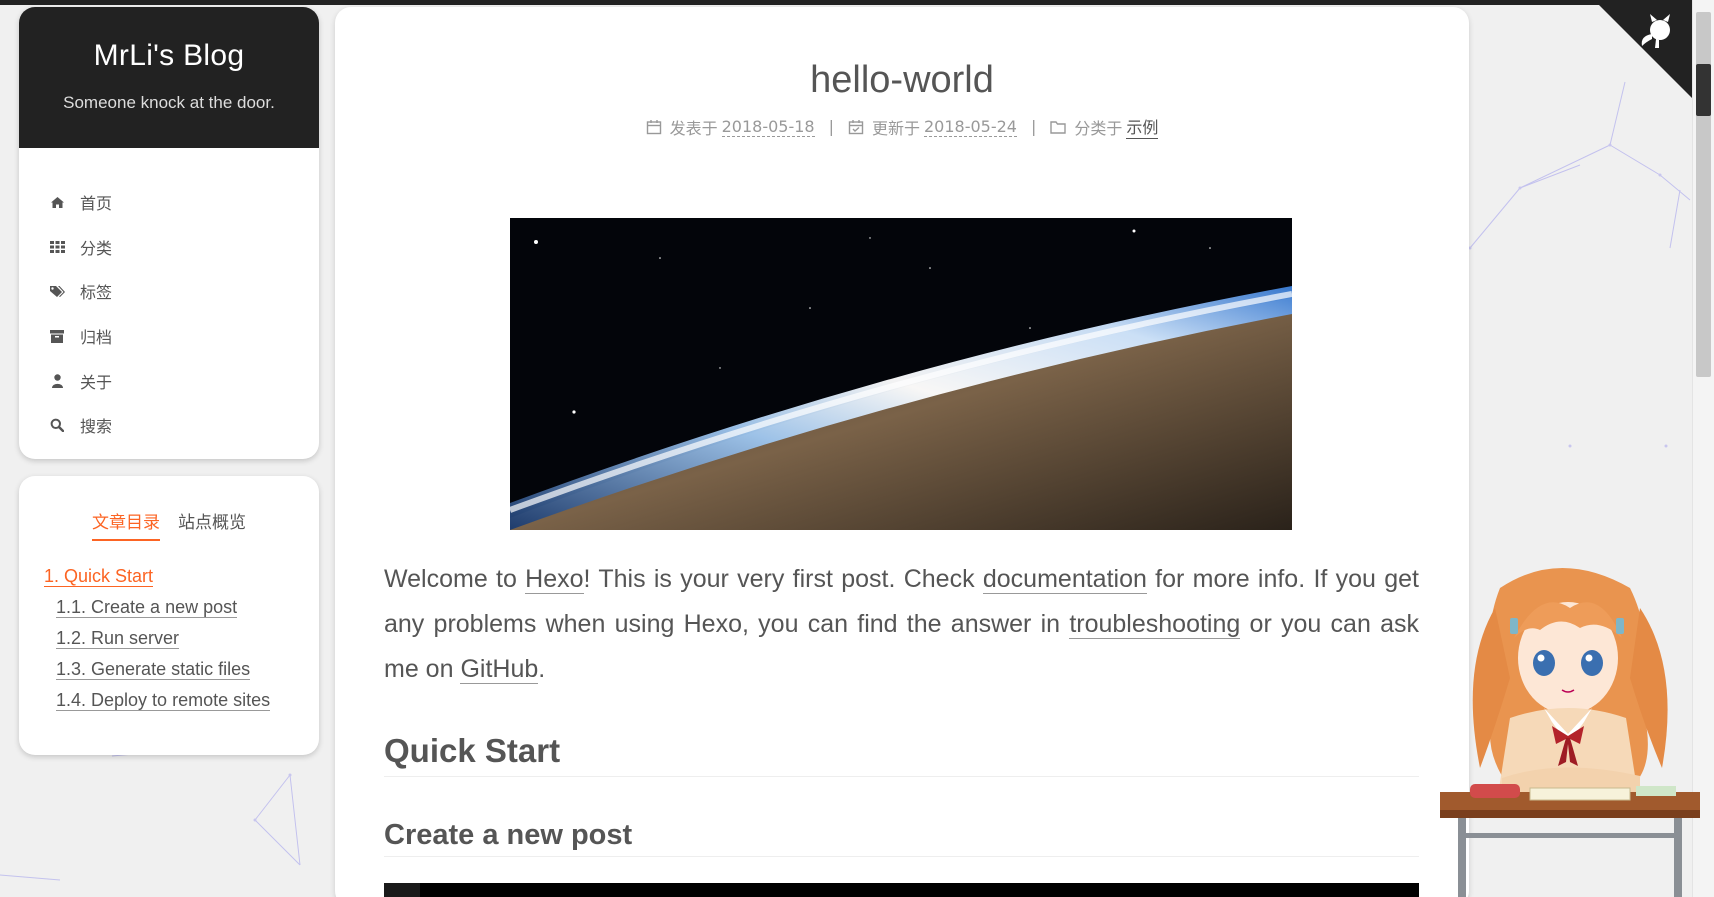 This screenshot has width=1714, height=897. I want to click on archive-icon, so click(57, 336).